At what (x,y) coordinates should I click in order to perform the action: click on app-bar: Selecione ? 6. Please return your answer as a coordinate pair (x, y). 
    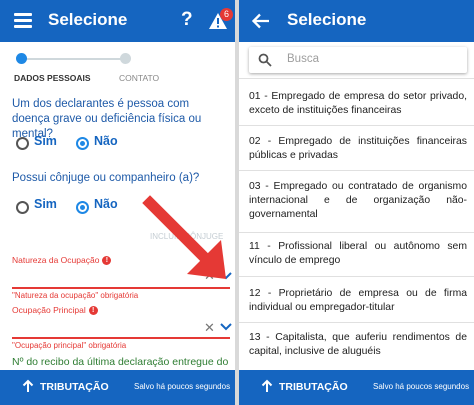
    Looking at the image, I should click on (117, 21).